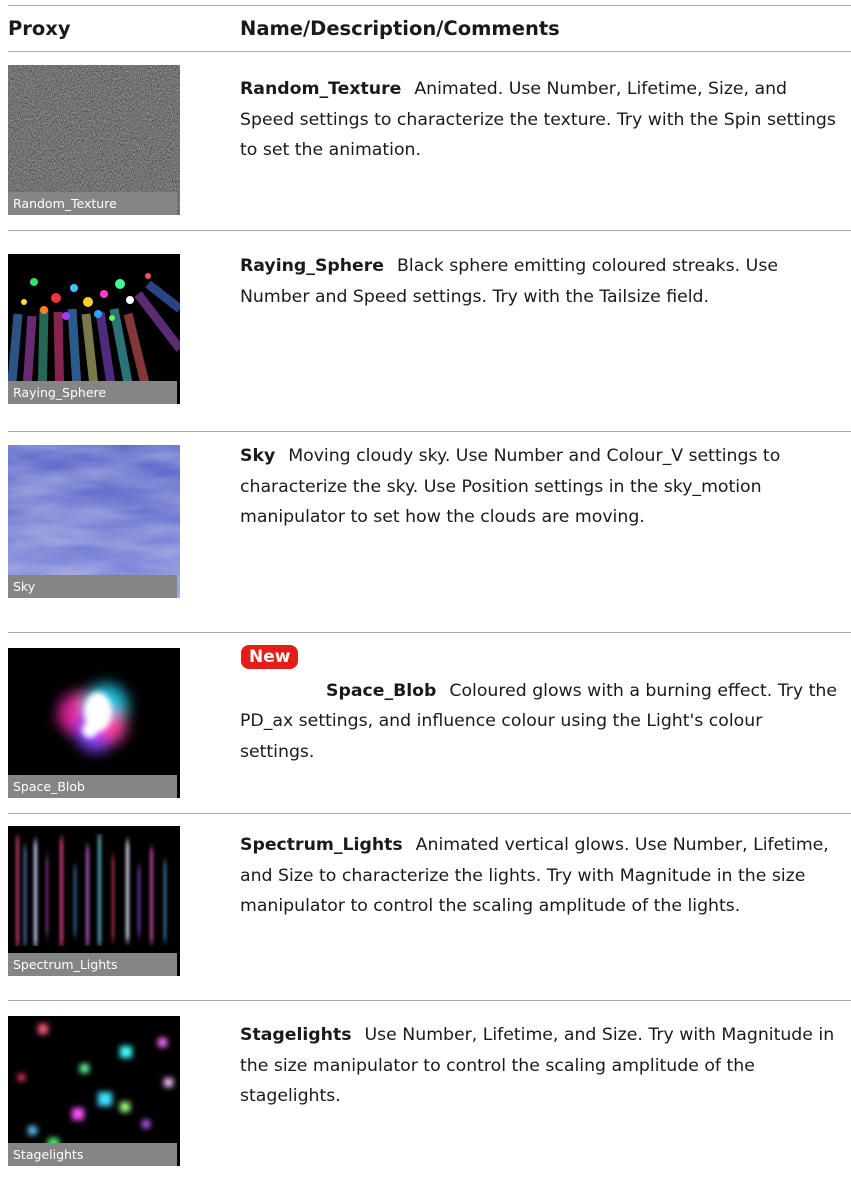 This screenshot has width=851, height=1188. Describe the element at coordinates (400, 28) in the screenshot. I see `header-name-description: Name/Description/Comments` at that location.